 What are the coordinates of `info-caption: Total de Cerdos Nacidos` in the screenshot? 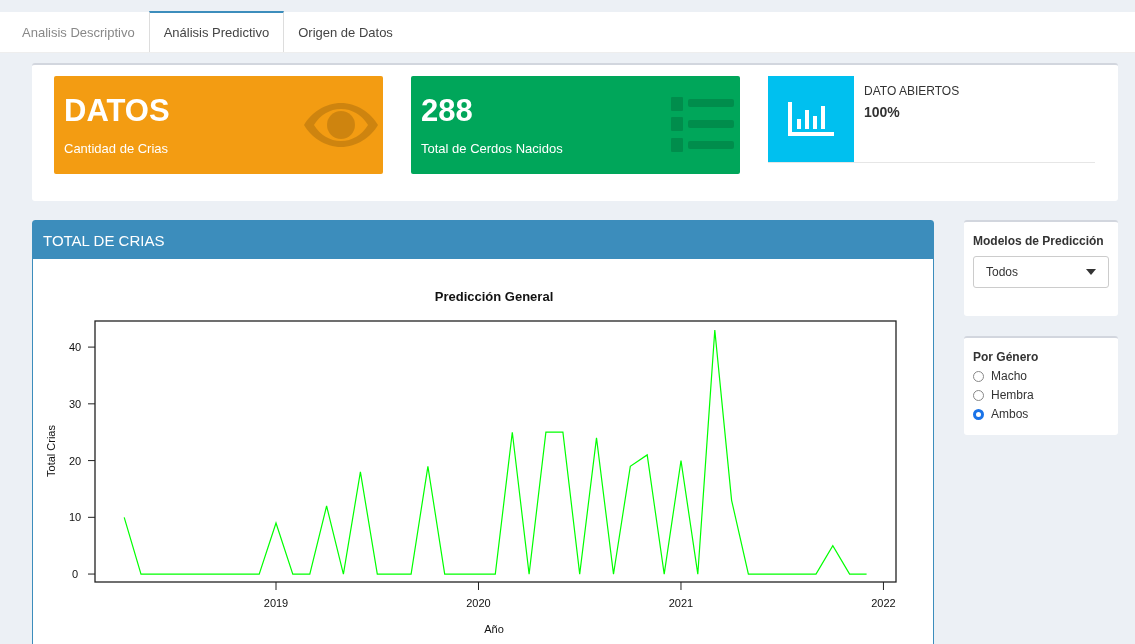 It's located at (492, 148).